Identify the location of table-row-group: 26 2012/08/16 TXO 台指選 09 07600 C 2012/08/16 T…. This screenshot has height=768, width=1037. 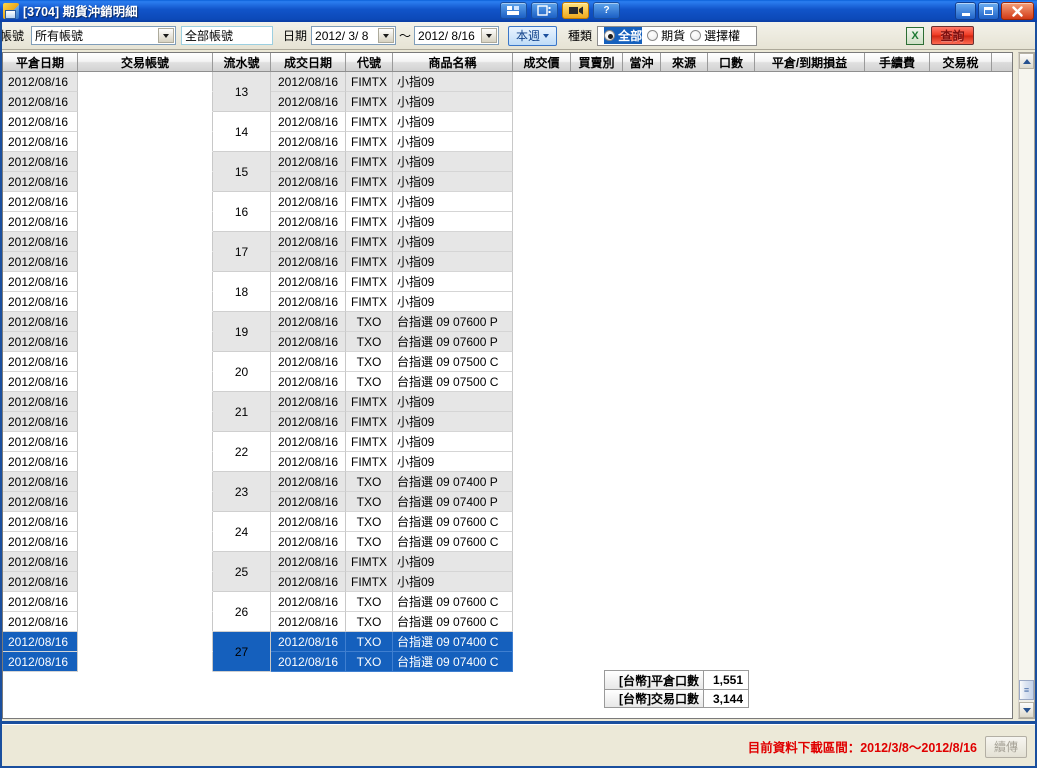
(363, 612).